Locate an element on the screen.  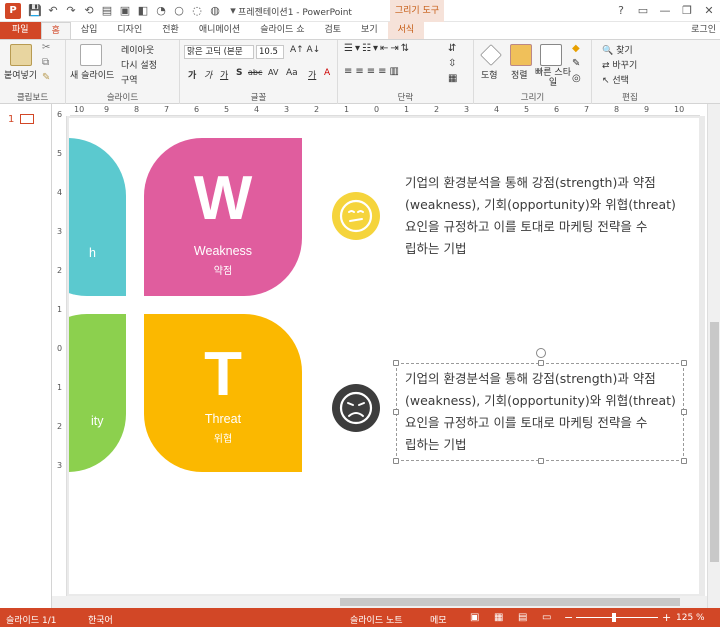
quick-styles-button: 빠른 스타일 is located at coordinates (553, 78).